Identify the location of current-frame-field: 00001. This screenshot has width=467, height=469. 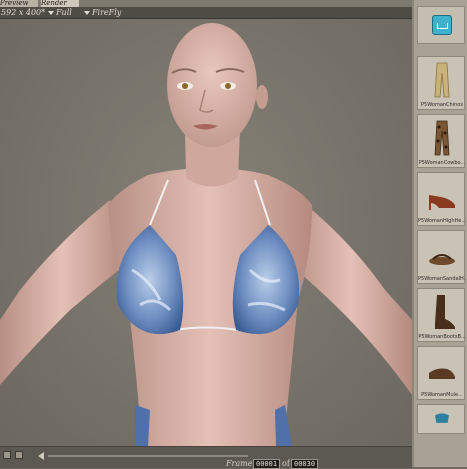
(267, 464).